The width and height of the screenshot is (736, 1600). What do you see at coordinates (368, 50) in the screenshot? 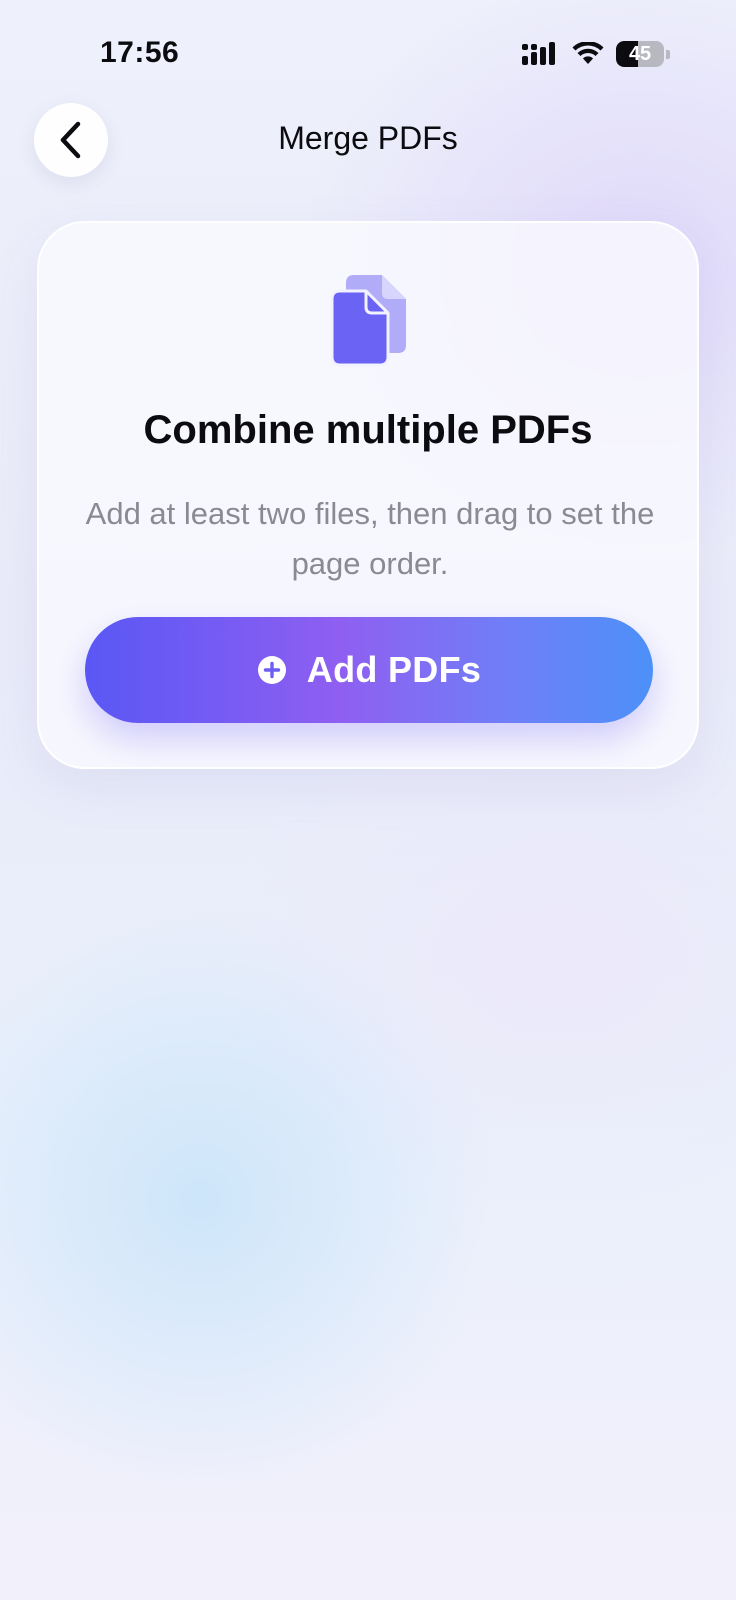
I see `status-bar: 17:56 45` at bounding box center [368, 50].